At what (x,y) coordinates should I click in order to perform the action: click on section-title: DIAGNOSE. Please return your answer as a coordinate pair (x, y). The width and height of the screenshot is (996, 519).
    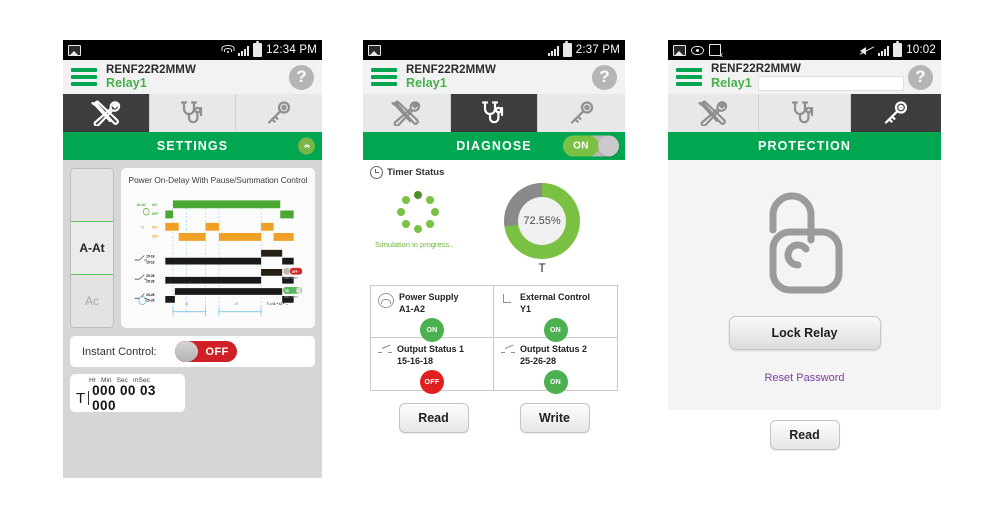
    Looking at the image, I should click on (494, 146).